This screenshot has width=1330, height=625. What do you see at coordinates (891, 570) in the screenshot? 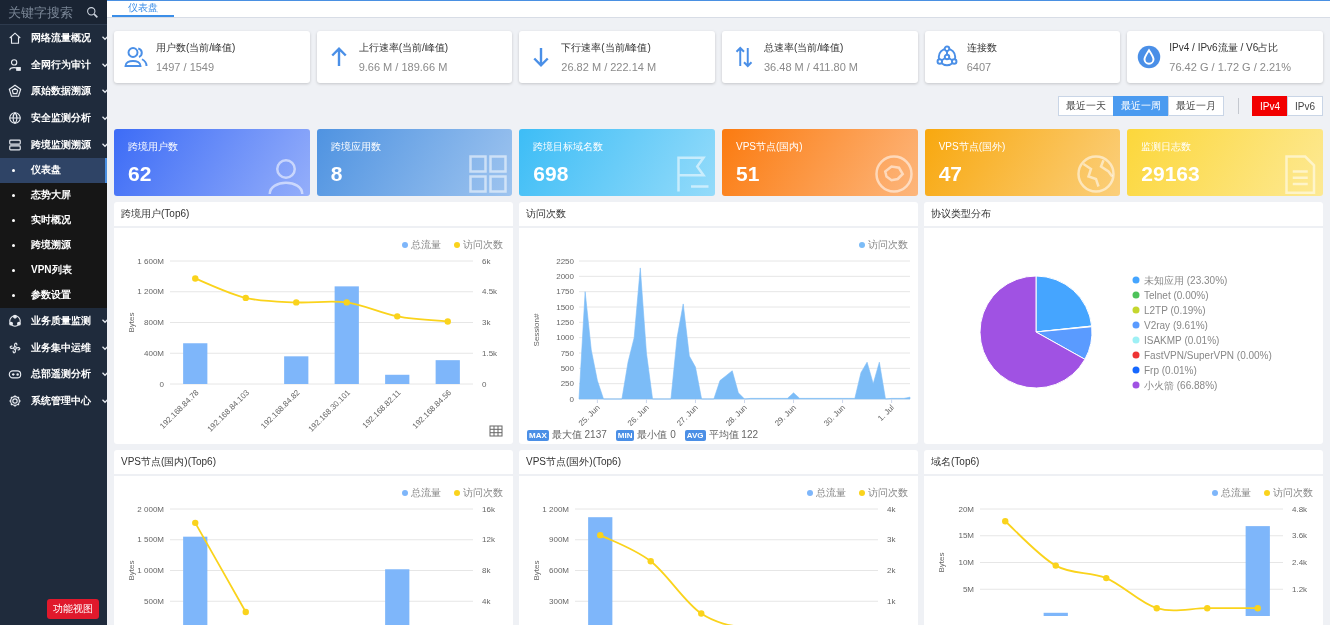
I see `axis-label: 2k` at bounding box center [891, 570].